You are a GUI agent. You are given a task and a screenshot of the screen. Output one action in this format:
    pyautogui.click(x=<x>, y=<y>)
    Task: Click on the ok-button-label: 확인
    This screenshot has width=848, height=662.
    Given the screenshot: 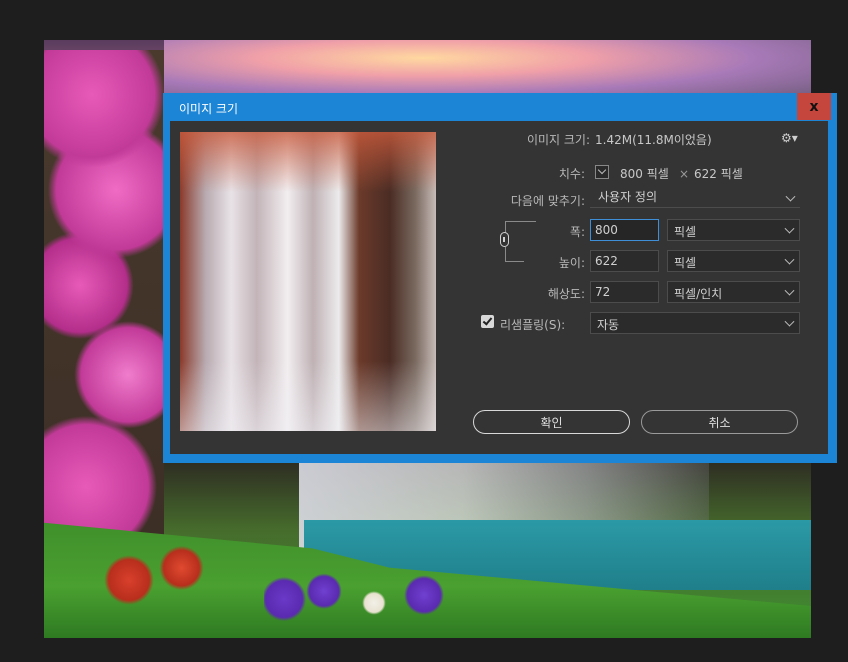 What is the action you would take?
    pyautogui.click(x=551, y=422)
    